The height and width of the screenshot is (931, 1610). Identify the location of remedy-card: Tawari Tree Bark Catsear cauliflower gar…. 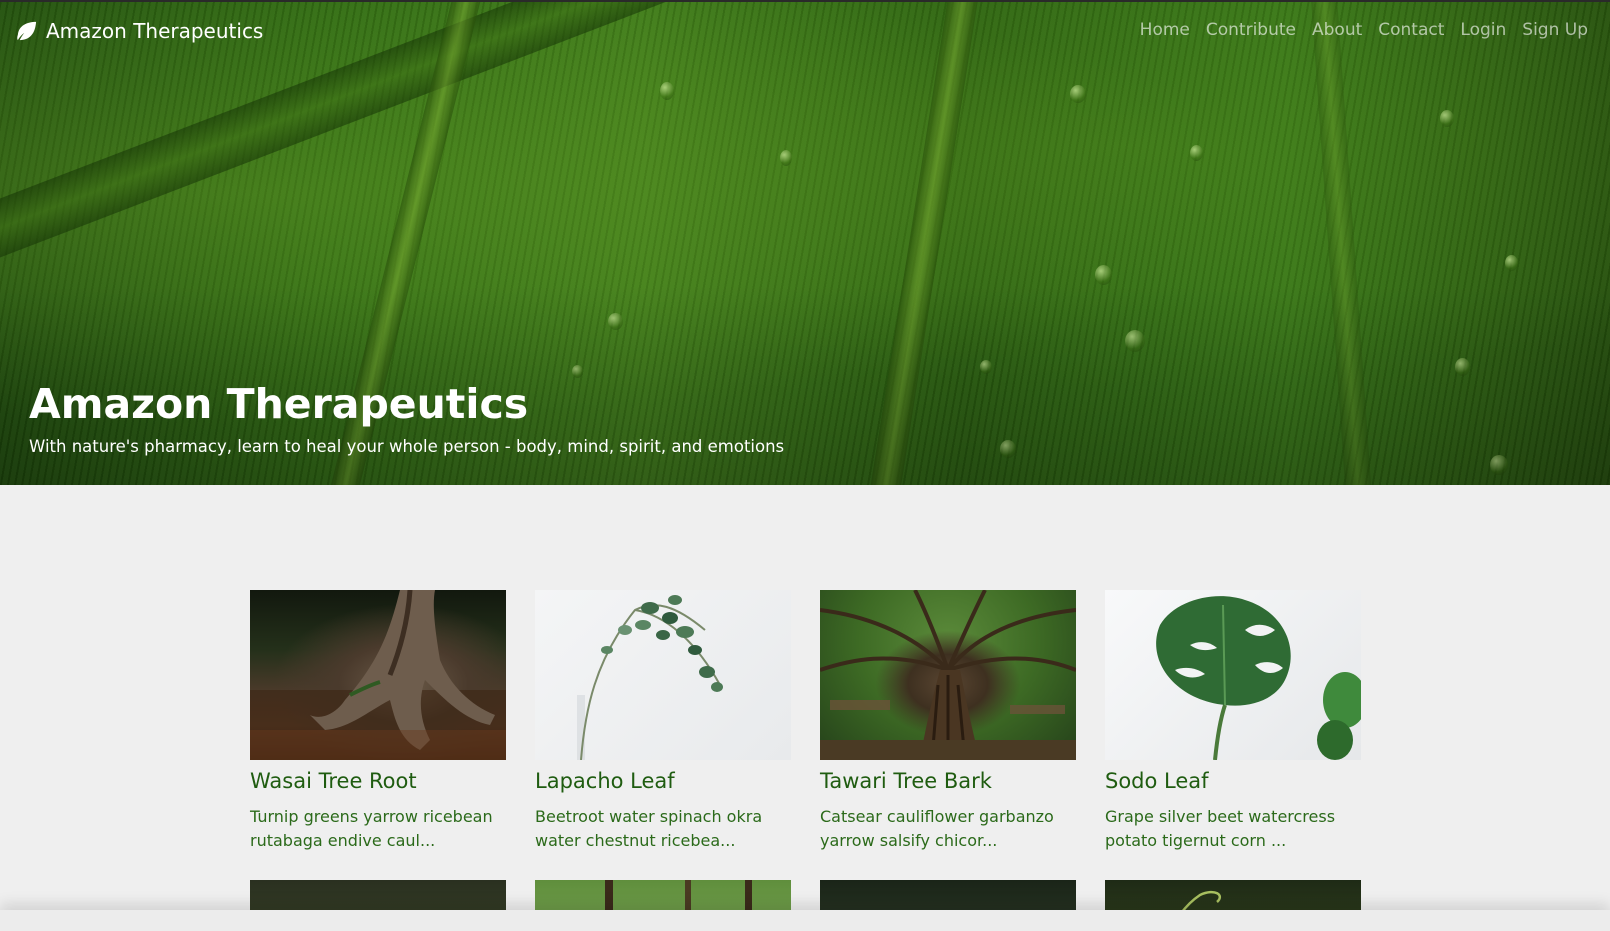
(948, 721).